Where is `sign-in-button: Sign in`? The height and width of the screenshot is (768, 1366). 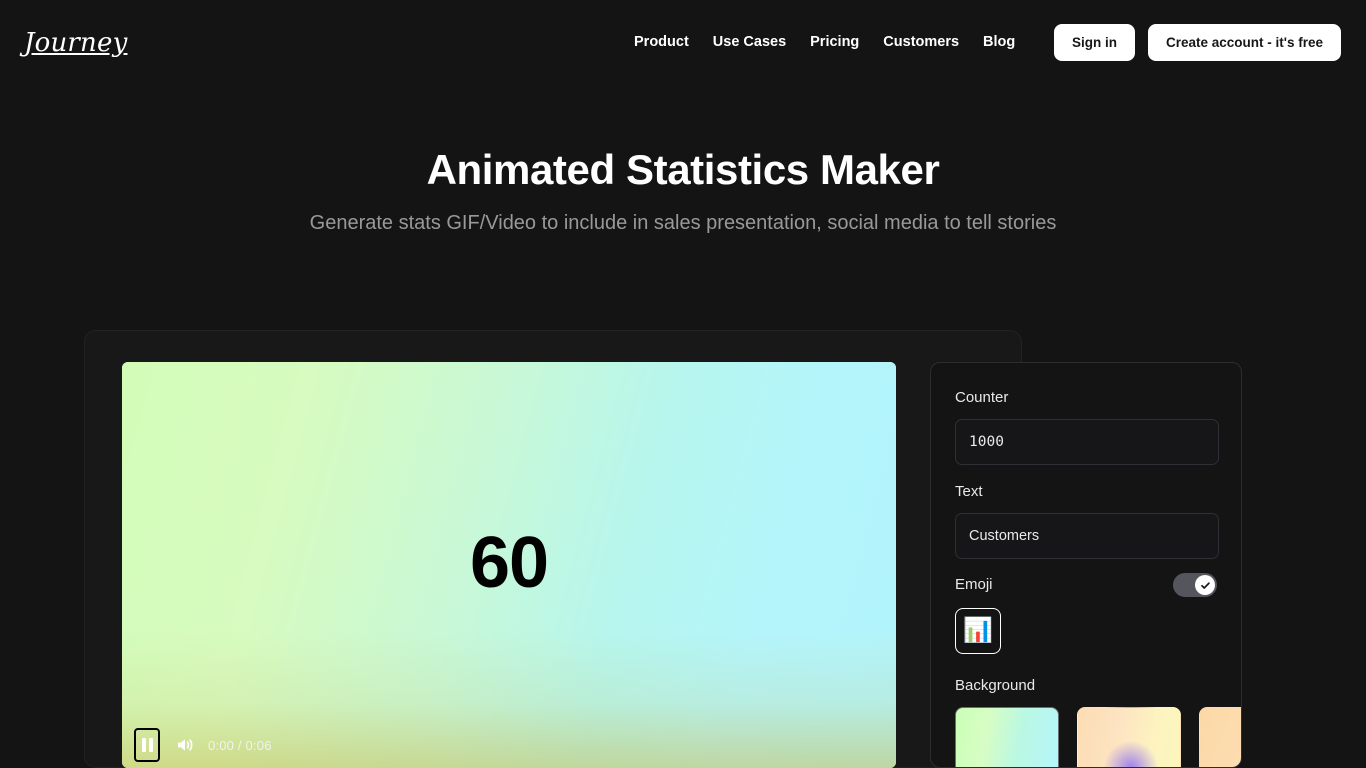 sign-in-button: Sign in is located at coordinates (1094, 42).